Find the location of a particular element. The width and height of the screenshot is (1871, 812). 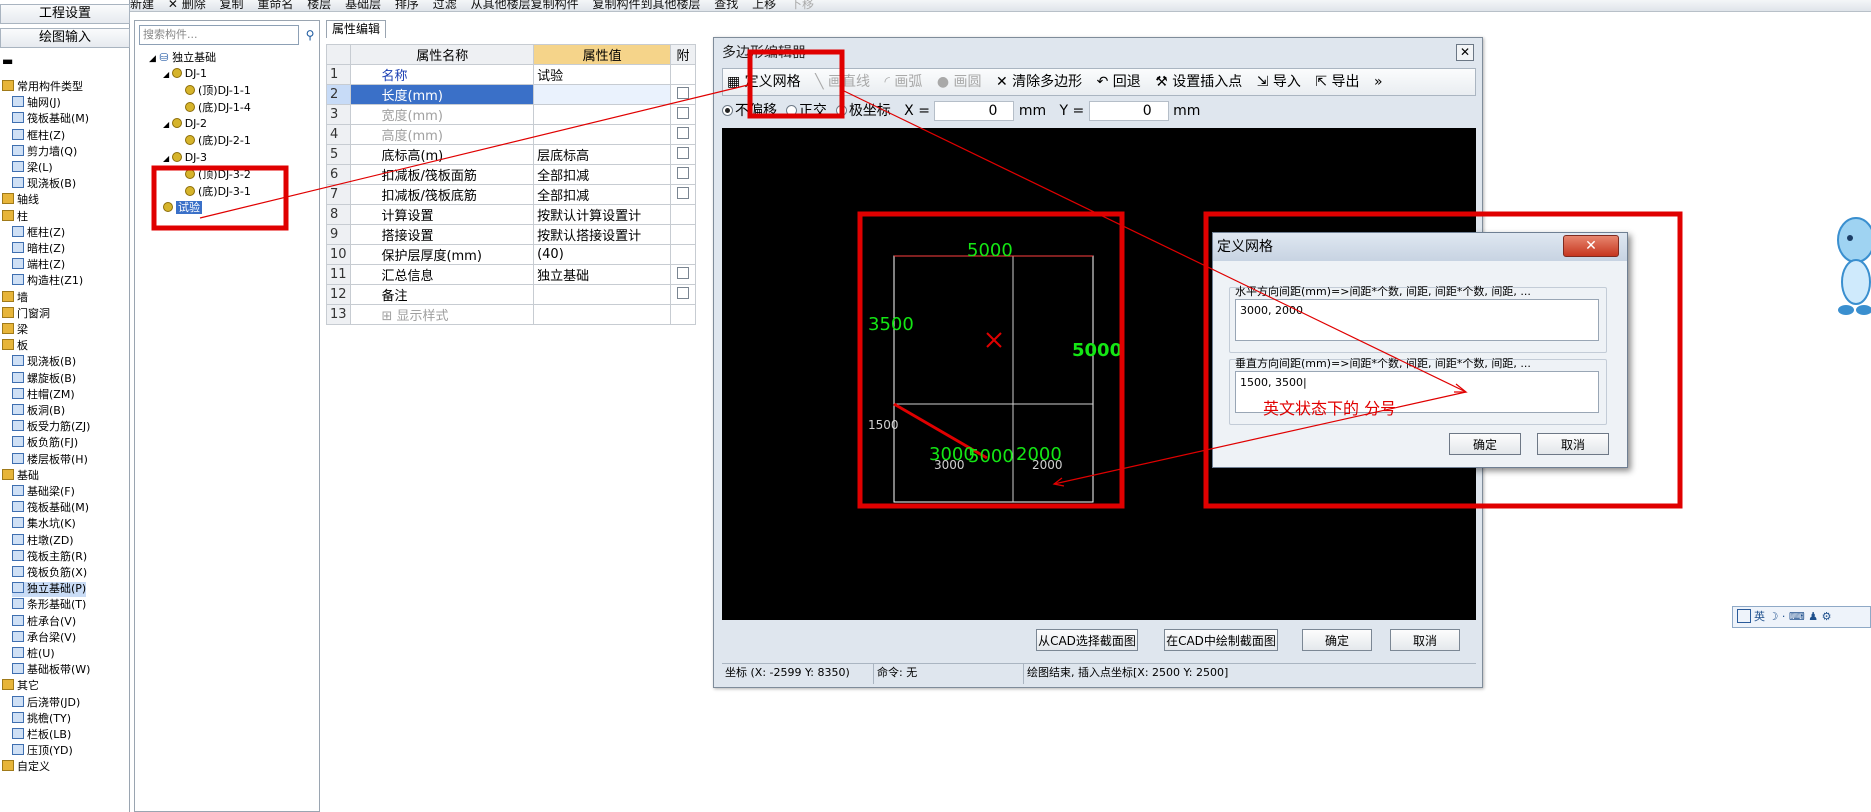

property-row: 6 扣减板/筏板面筋 全部扣减 is located at coordinates (510, 174).